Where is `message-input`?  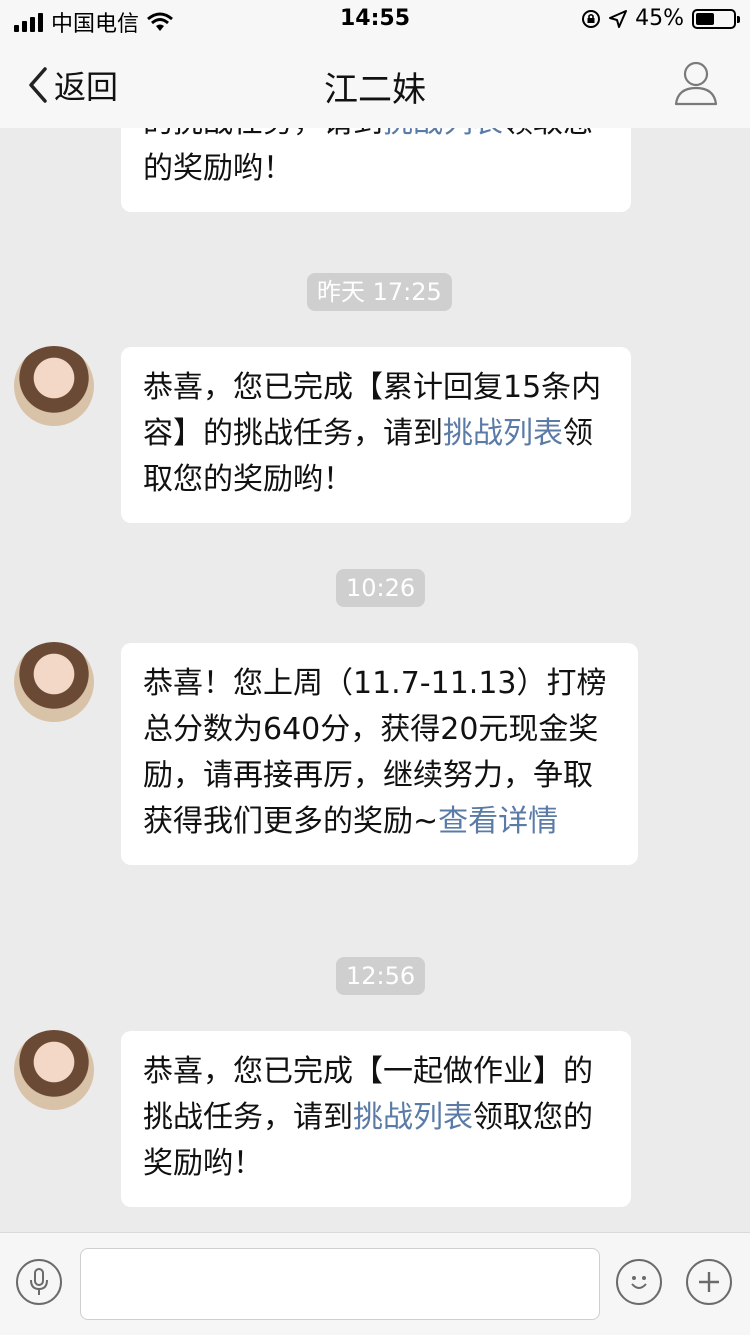
message-input is located at coordinates (340, 1284).